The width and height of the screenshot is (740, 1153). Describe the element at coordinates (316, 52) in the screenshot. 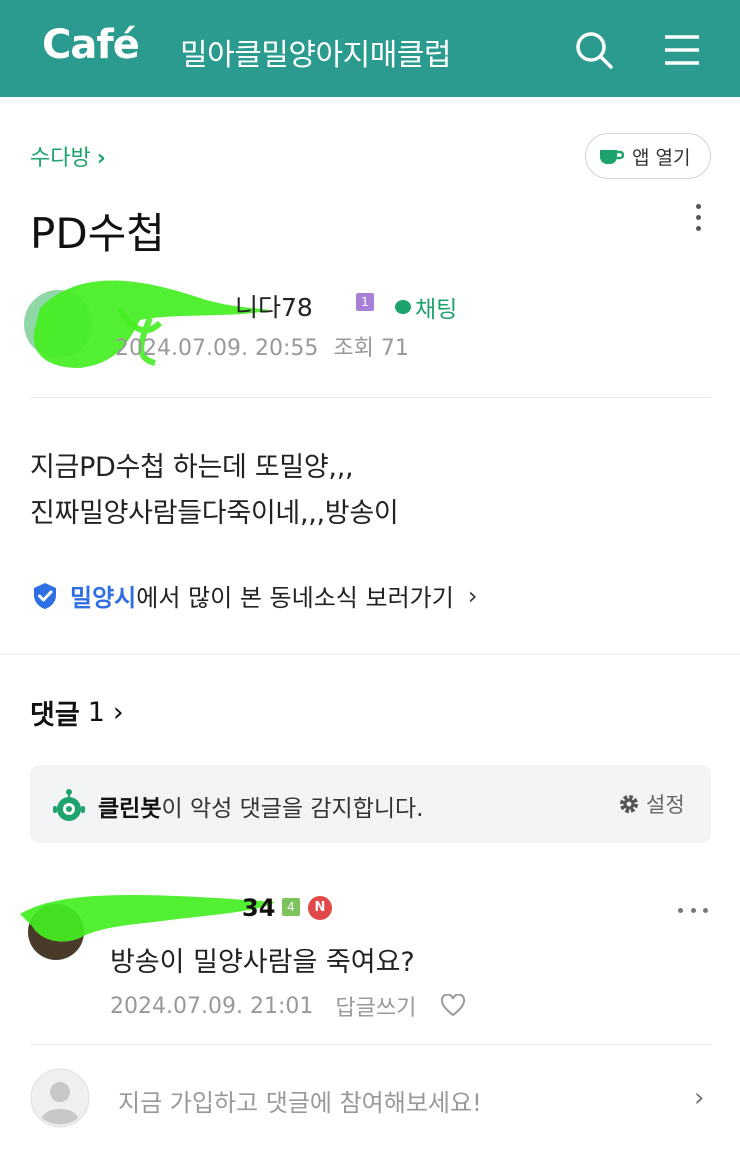

I see `cafe-name: 밀아클밀양아지매클럽` at that location.